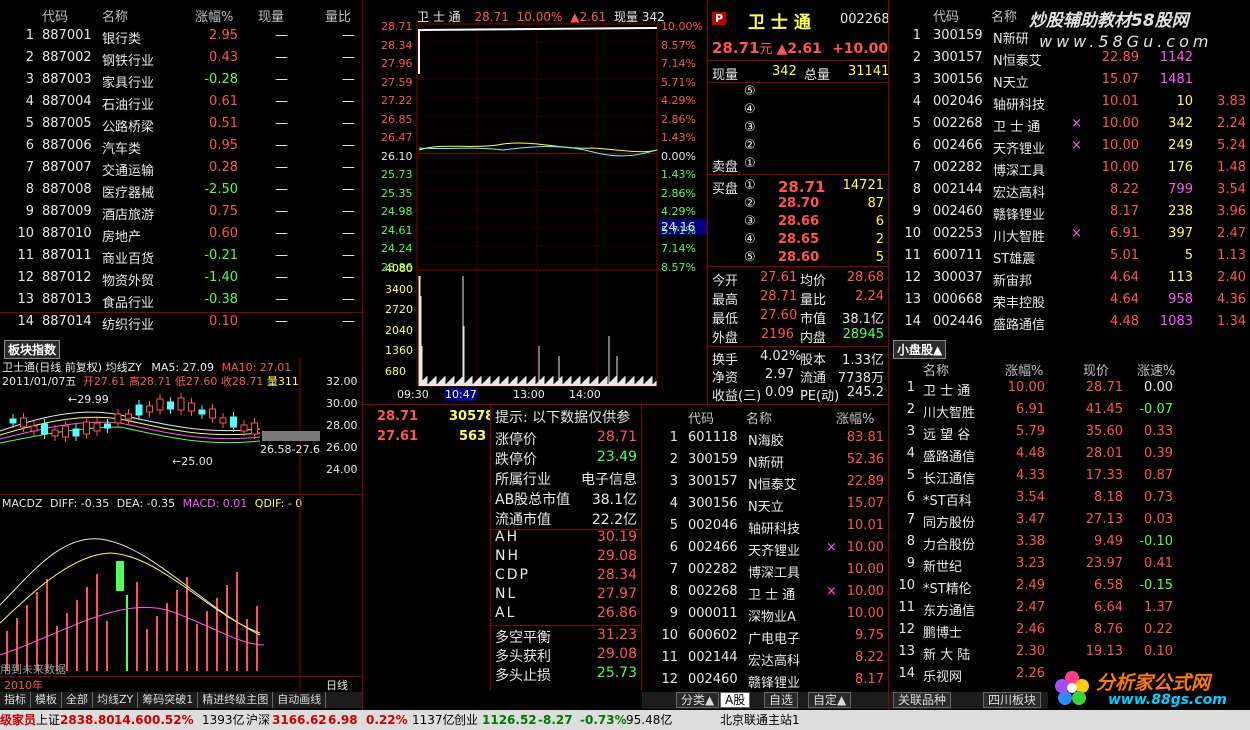 Image resolution: width=1250 pixels, height=730 pixels. What do you see at coordinates (760, 720) in the screenshot?
I see `server-name: 北京联通主站1` at bounding box center [760, 720].